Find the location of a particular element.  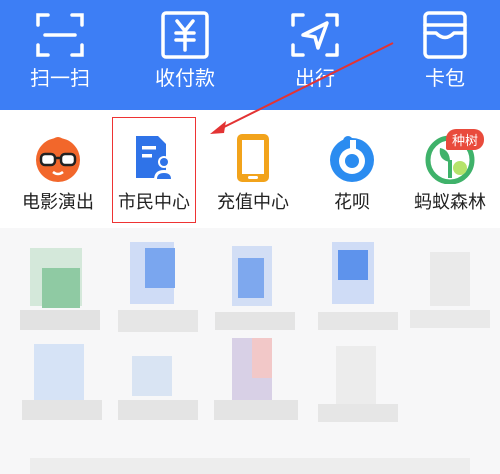

card-wallet-label: 卡包 is located at coordinates (445, 78).